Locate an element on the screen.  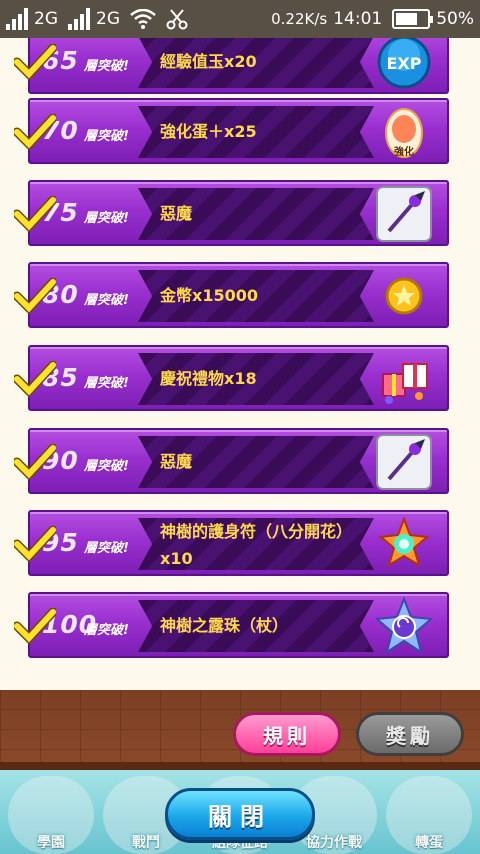
enhance-egg-icon: 強化 is located at coordinates (404, 133).